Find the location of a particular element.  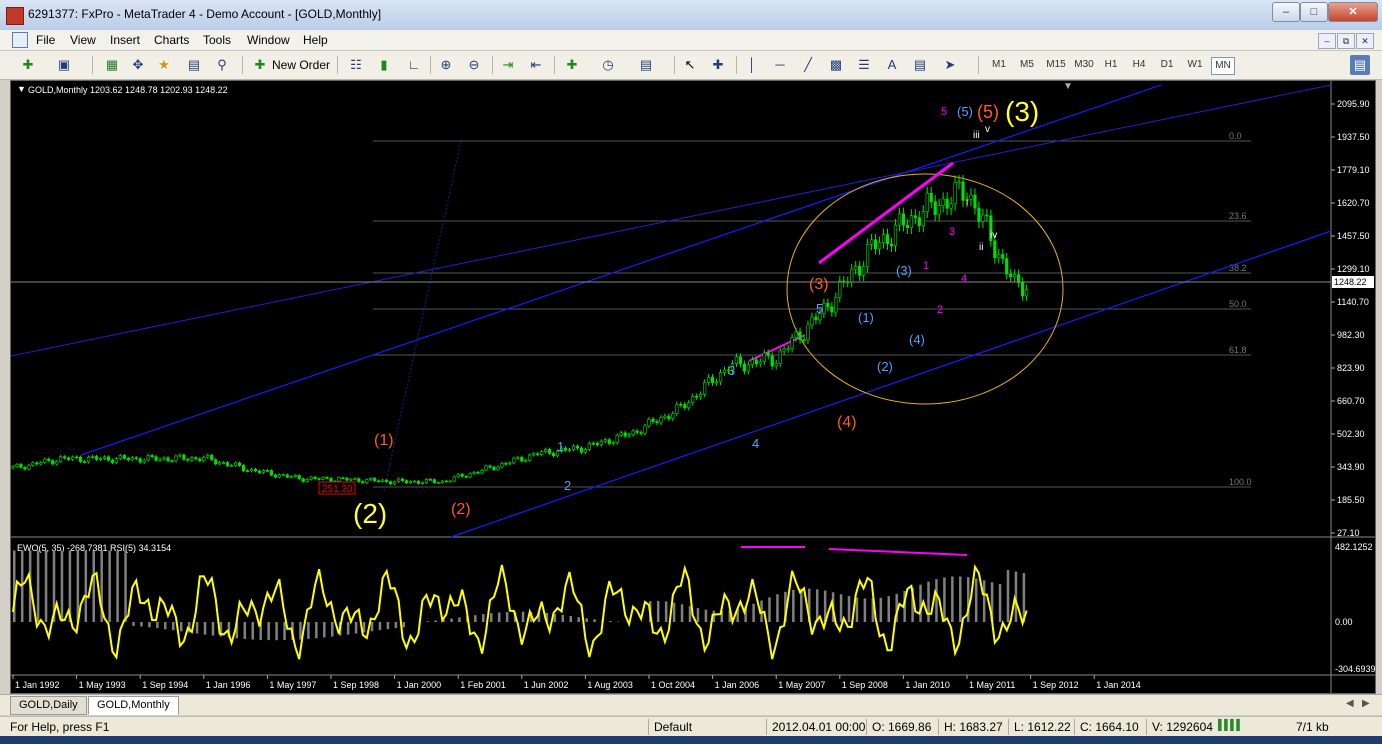

new-order-icon: ✚ is located at coordinates (260, 65).